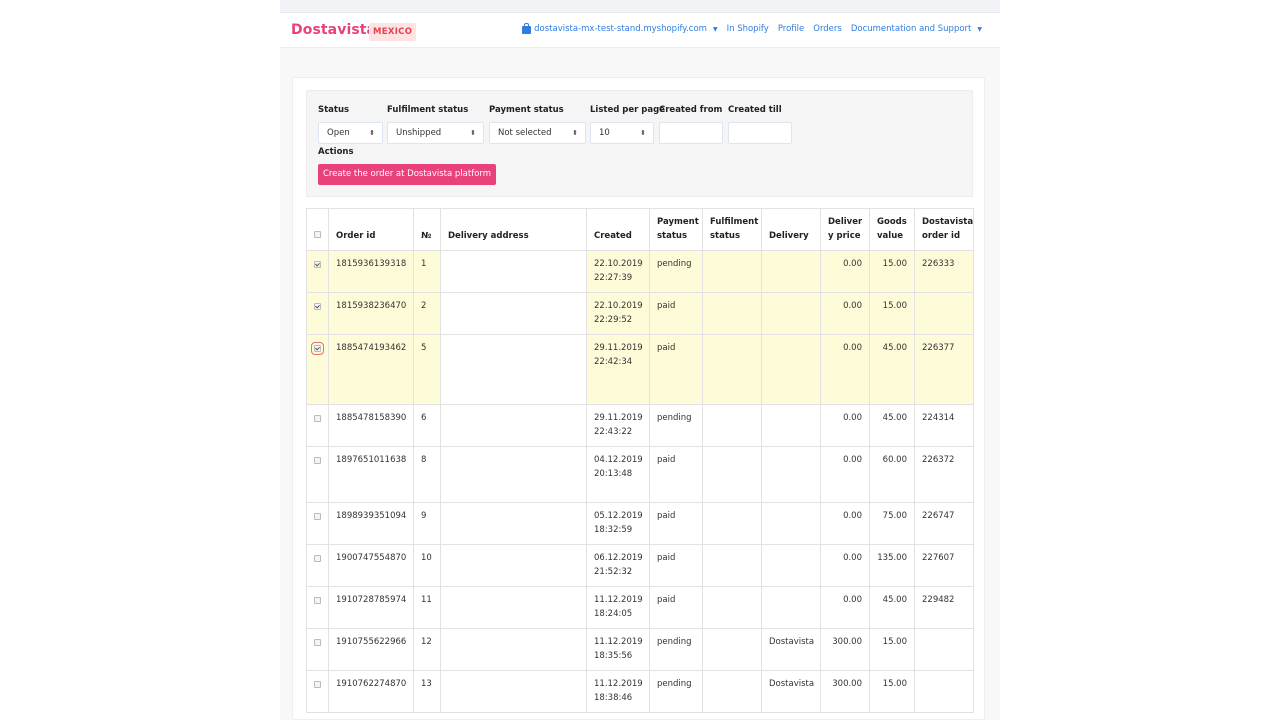  Describe the element at coordinates (620, 28) in the screenshot. I see `store-dropdown: dostavista-mx-test-stand.myshopify.com ▼` at that location.